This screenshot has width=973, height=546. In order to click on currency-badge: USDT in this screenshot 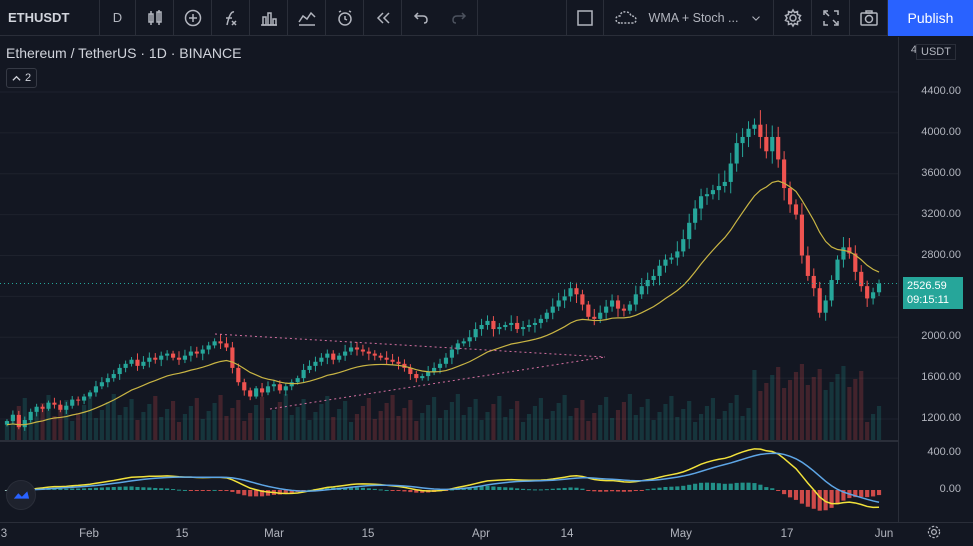, I will do `click(936, 52)`.